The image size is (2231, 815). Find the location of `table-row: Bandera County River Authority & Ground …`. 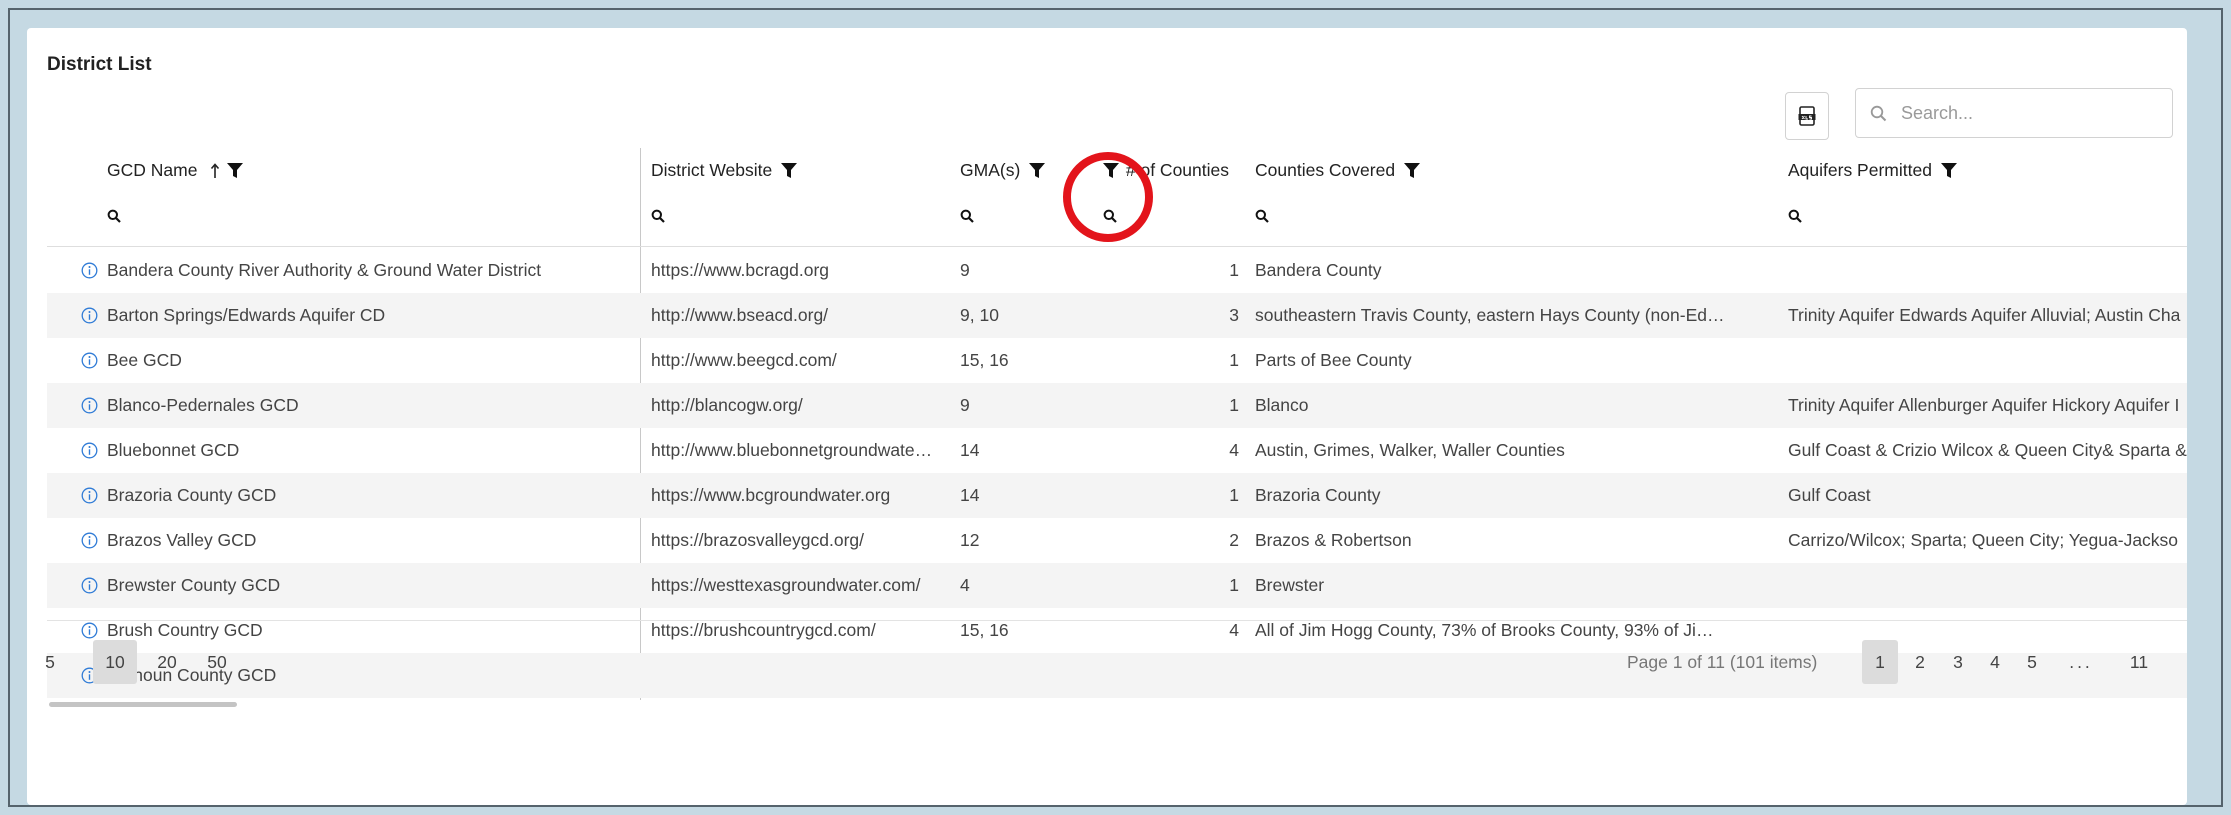

table-row: Bandera County River Authority & Ground … is located at coordinates (1117, 270).